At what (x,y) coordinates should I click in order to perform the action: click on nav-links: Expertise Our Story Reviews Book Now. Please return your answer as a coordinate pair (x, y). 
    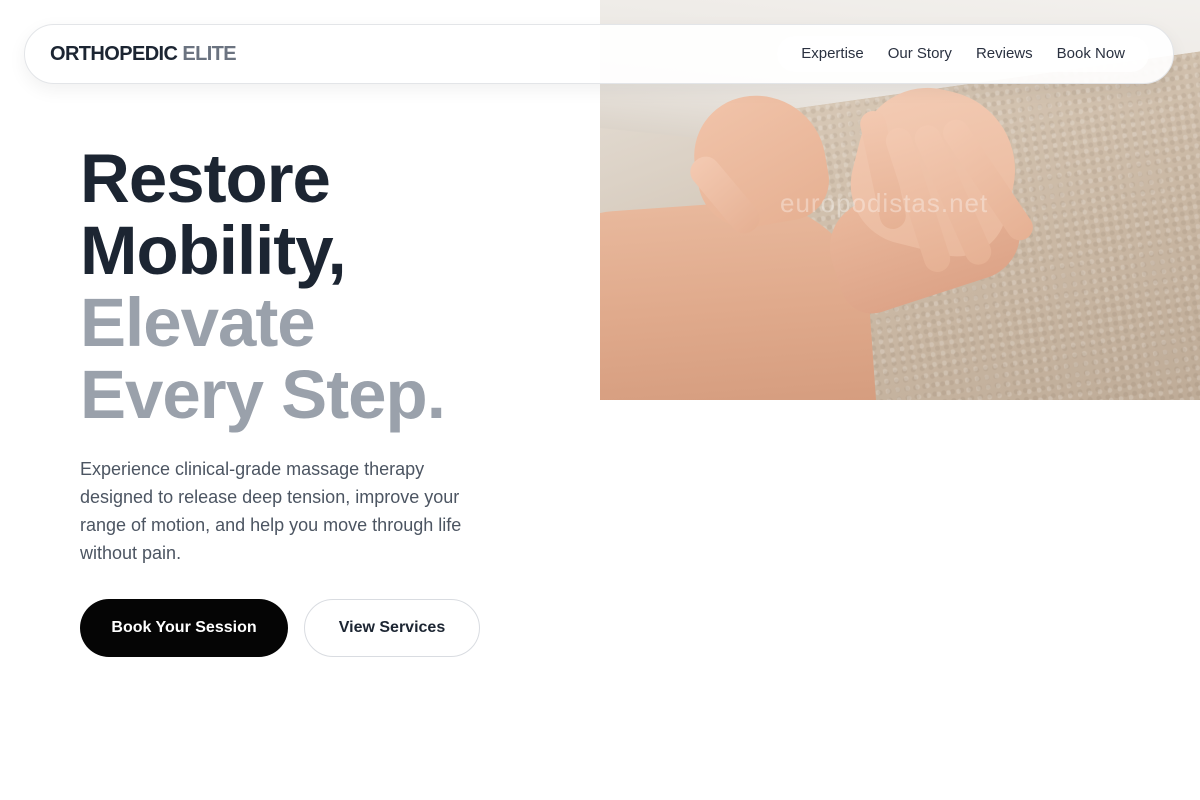
    Looking at the image, I should click on (963, 54).